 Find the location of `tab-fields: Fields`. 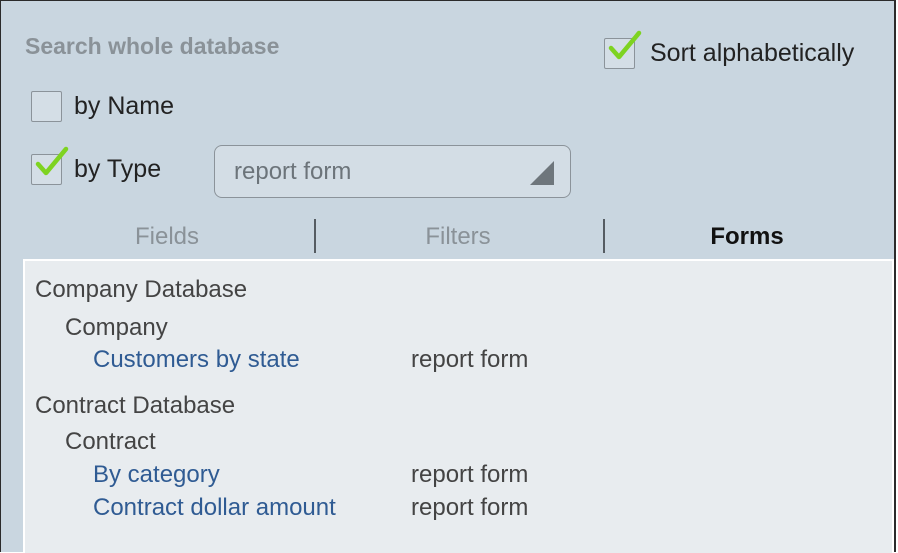

tab-fields: Fields is located at coordinates (167, 237).